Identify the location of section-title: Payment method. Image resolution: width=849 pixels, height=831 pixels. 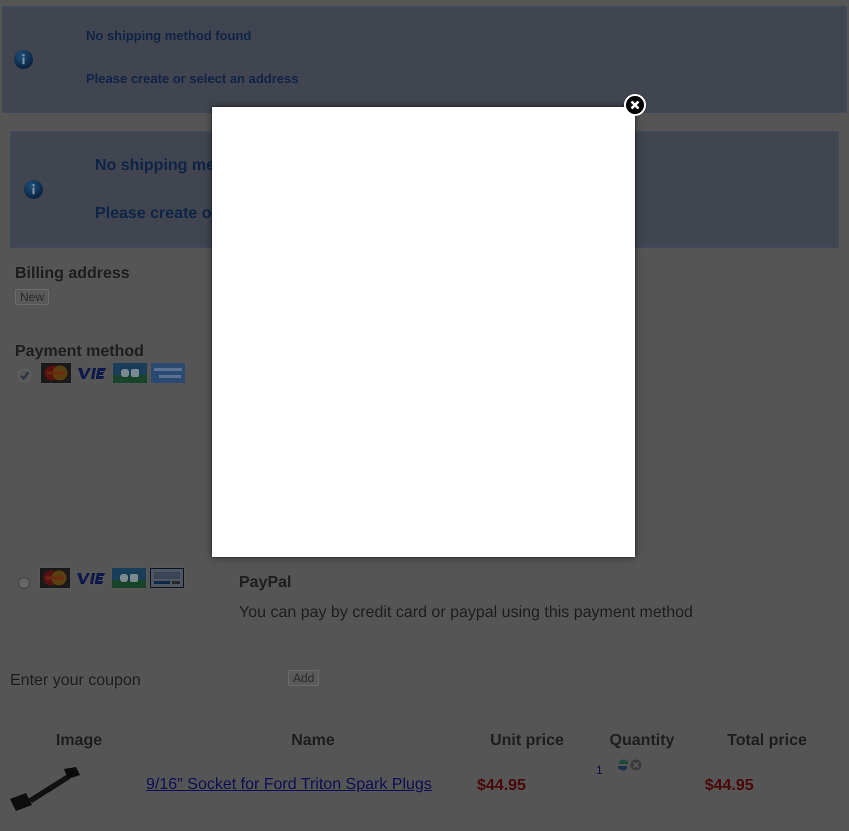
(80, 352).